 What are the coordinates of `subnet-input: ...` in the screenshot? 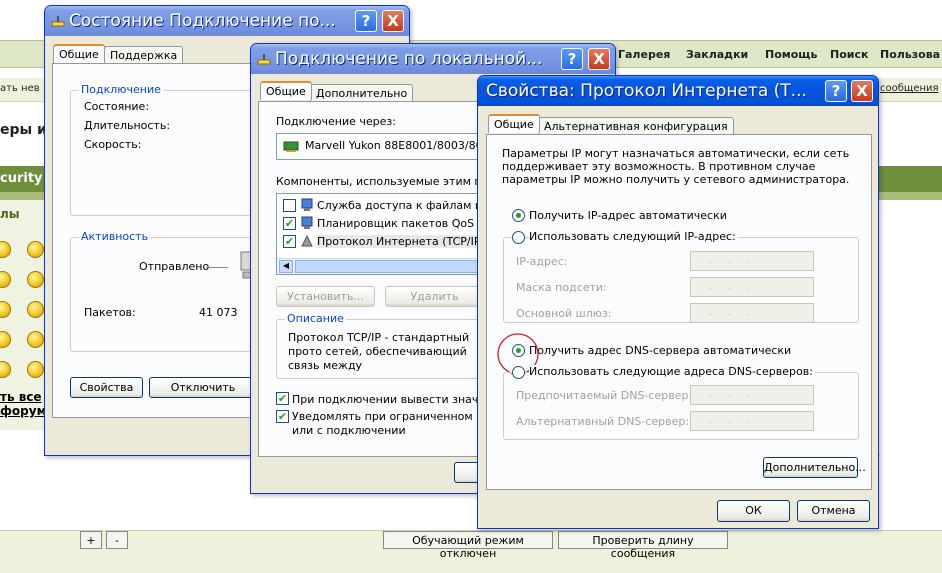 It's located at (752, 287).